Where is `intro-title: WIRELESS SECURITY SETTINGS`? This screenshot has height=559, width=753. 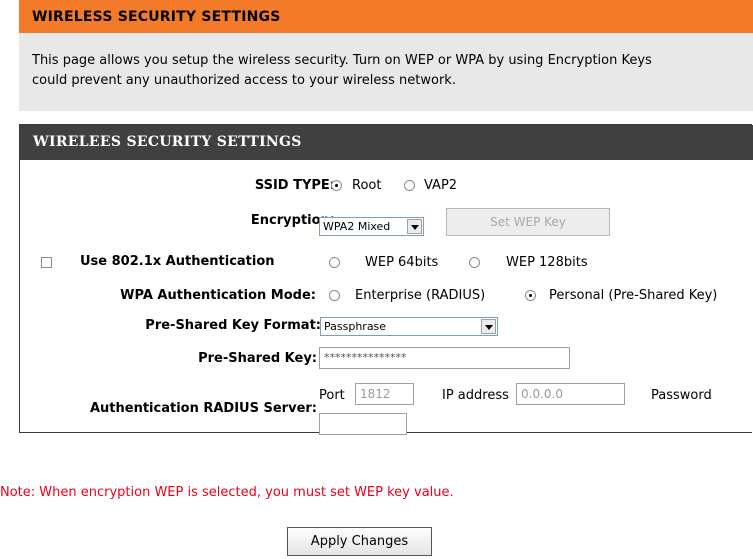 intro-title: WIRELESS SECURITY SETTINGS is located at coordinates (156, 17).